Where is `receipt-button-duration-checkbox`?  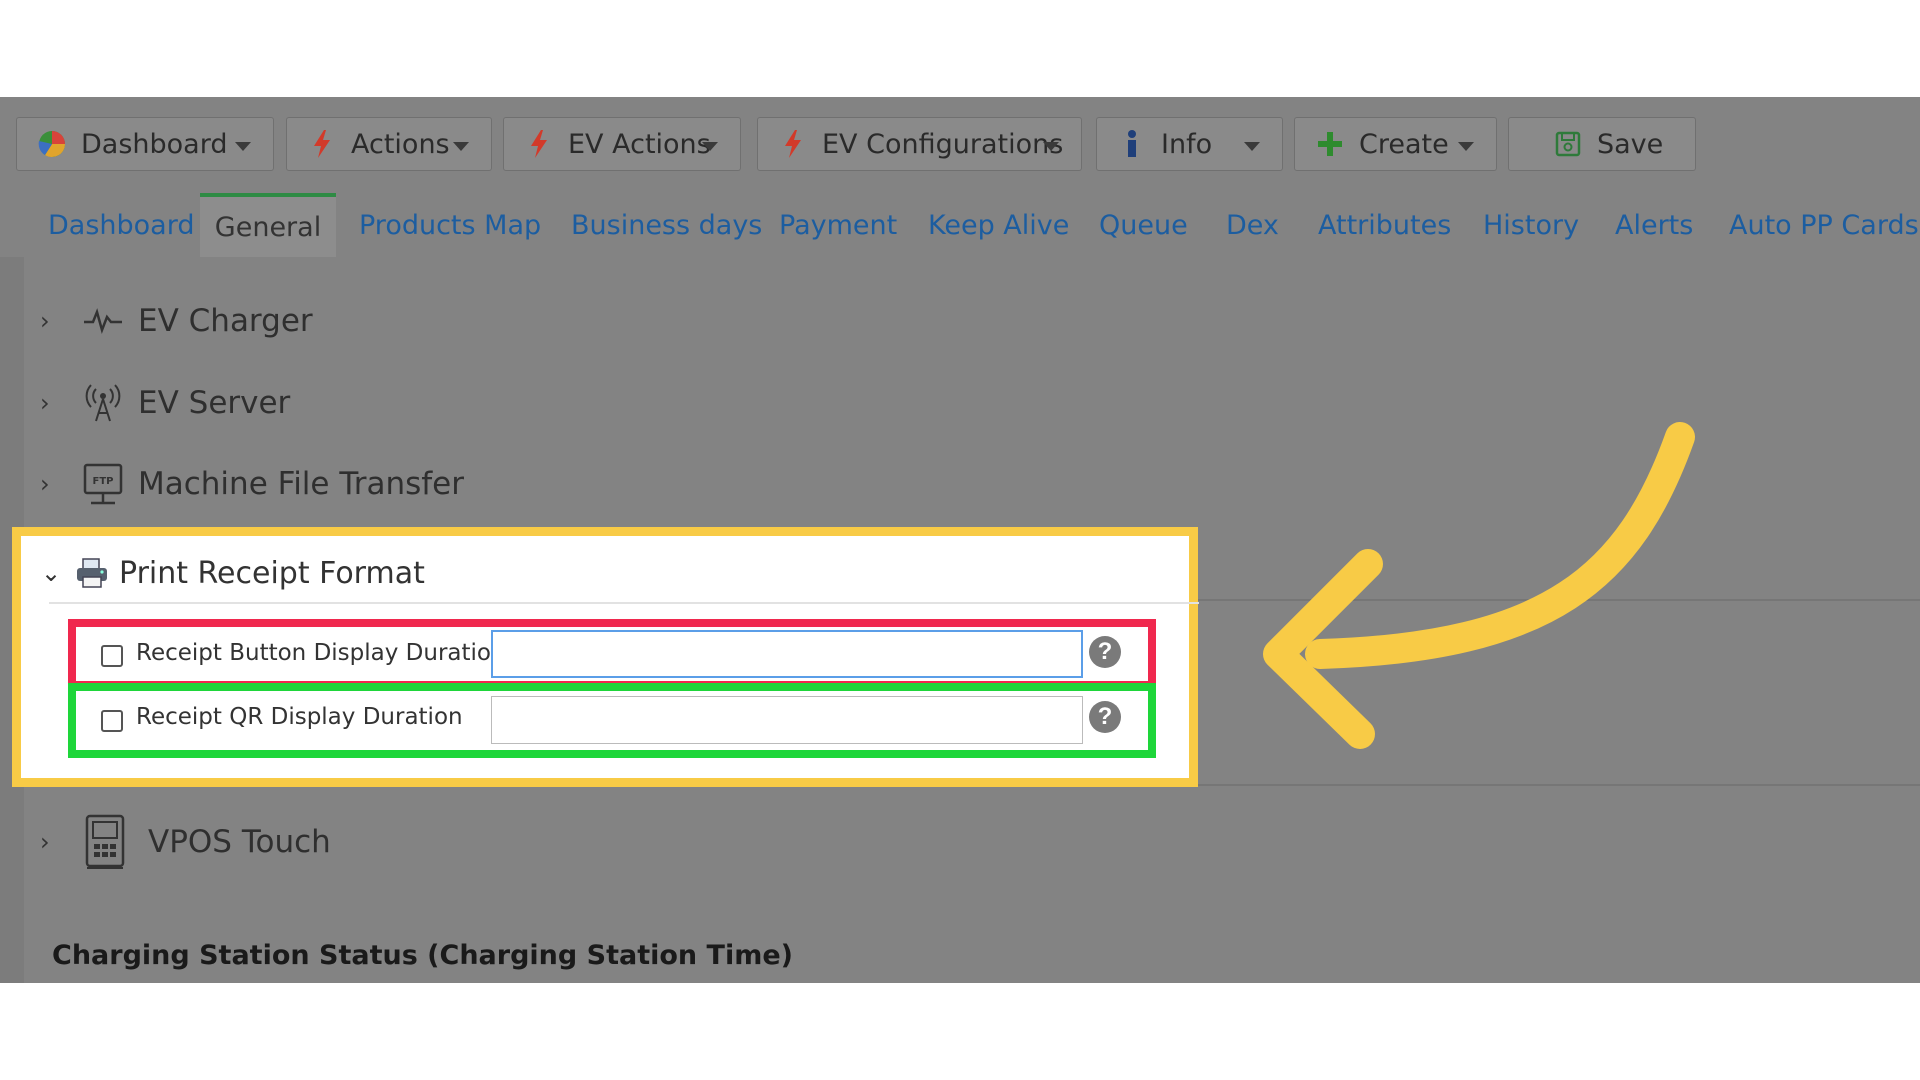 receipt-button-duration-checkbox is located at coordinates (112, 656).